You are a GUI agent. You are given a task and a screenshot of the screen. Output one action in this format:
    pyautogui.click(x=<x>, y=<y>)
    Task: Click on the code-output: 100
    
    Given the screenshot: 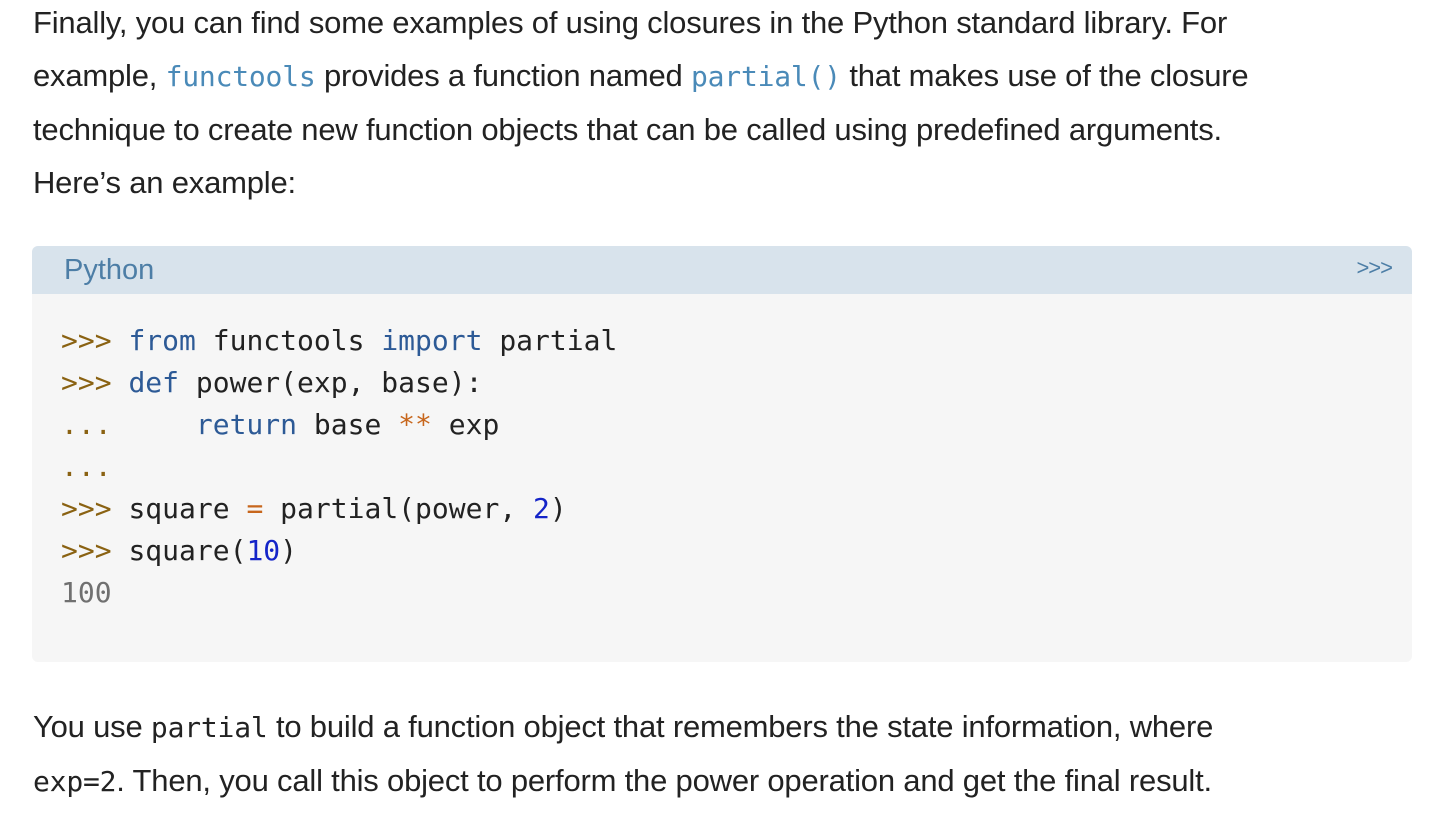 What is the action you would take?
    pyautogui.click(x=86, y=592)
    